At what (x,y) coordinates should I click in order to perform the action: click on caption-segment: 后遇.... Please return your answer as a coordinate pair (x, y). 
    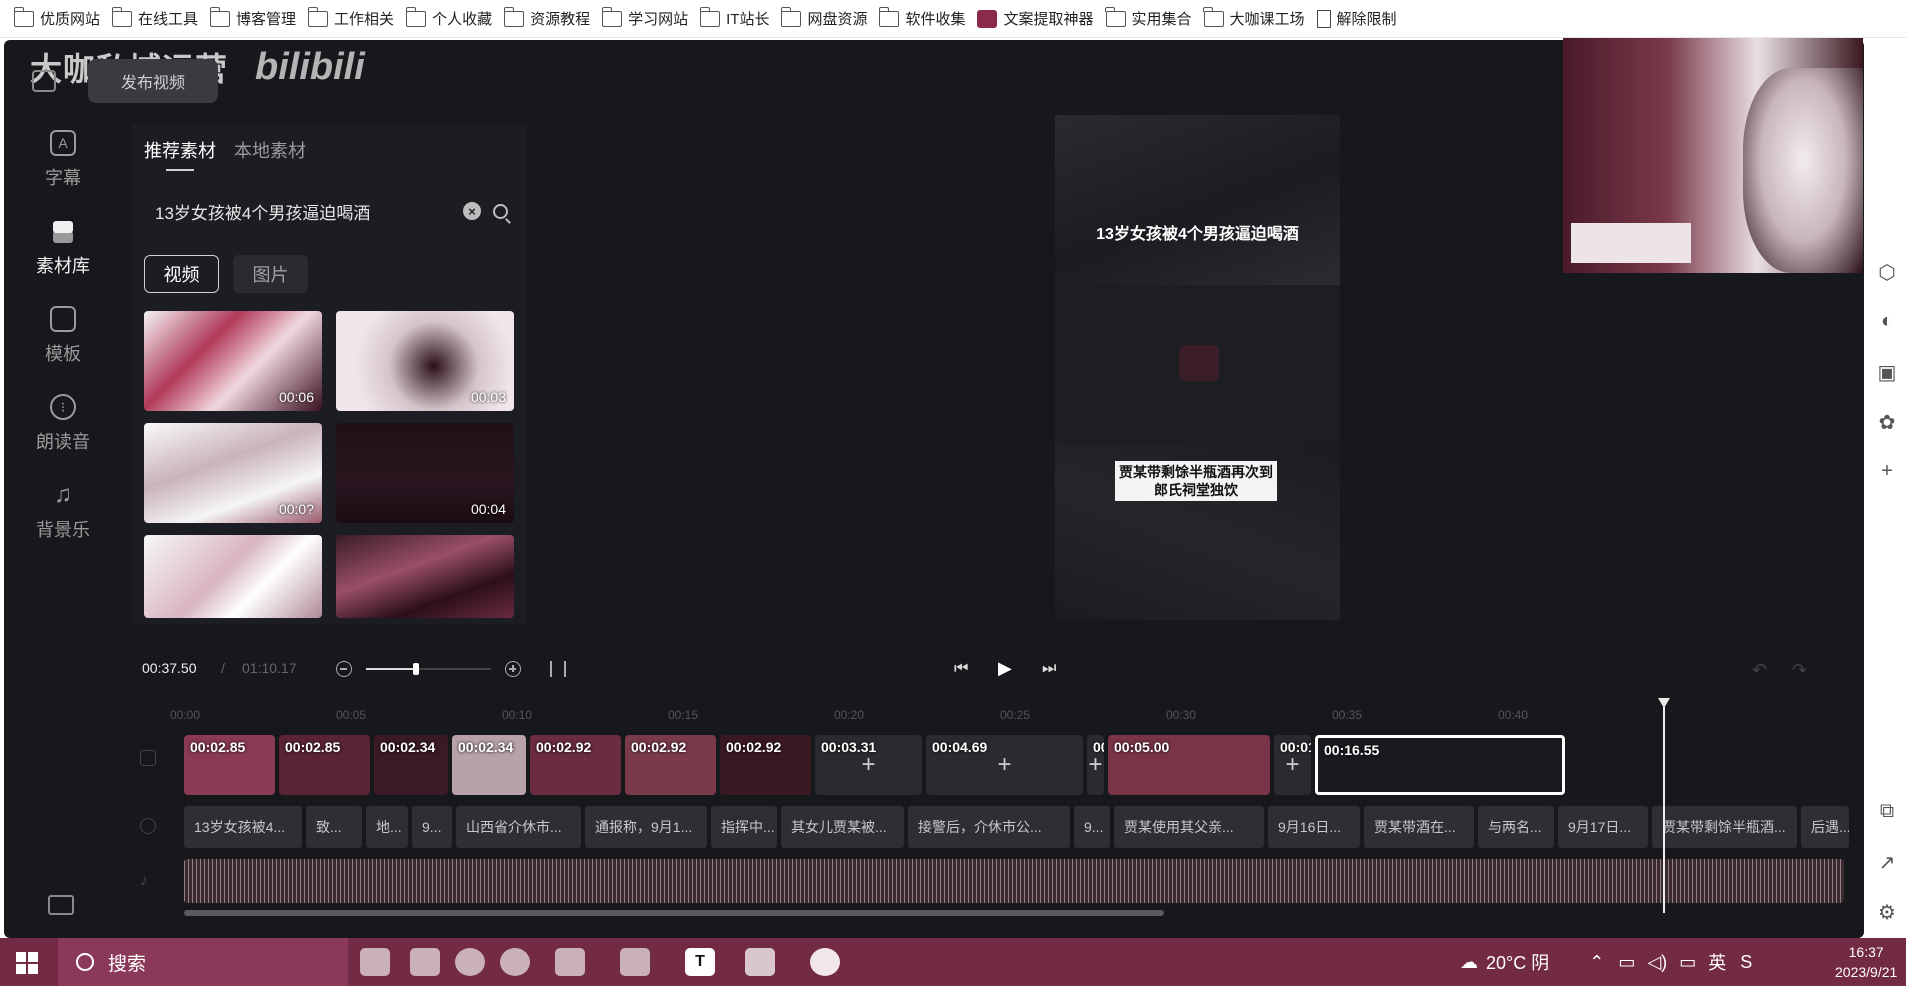
    Looking at the image, I should click on (1825, 827).